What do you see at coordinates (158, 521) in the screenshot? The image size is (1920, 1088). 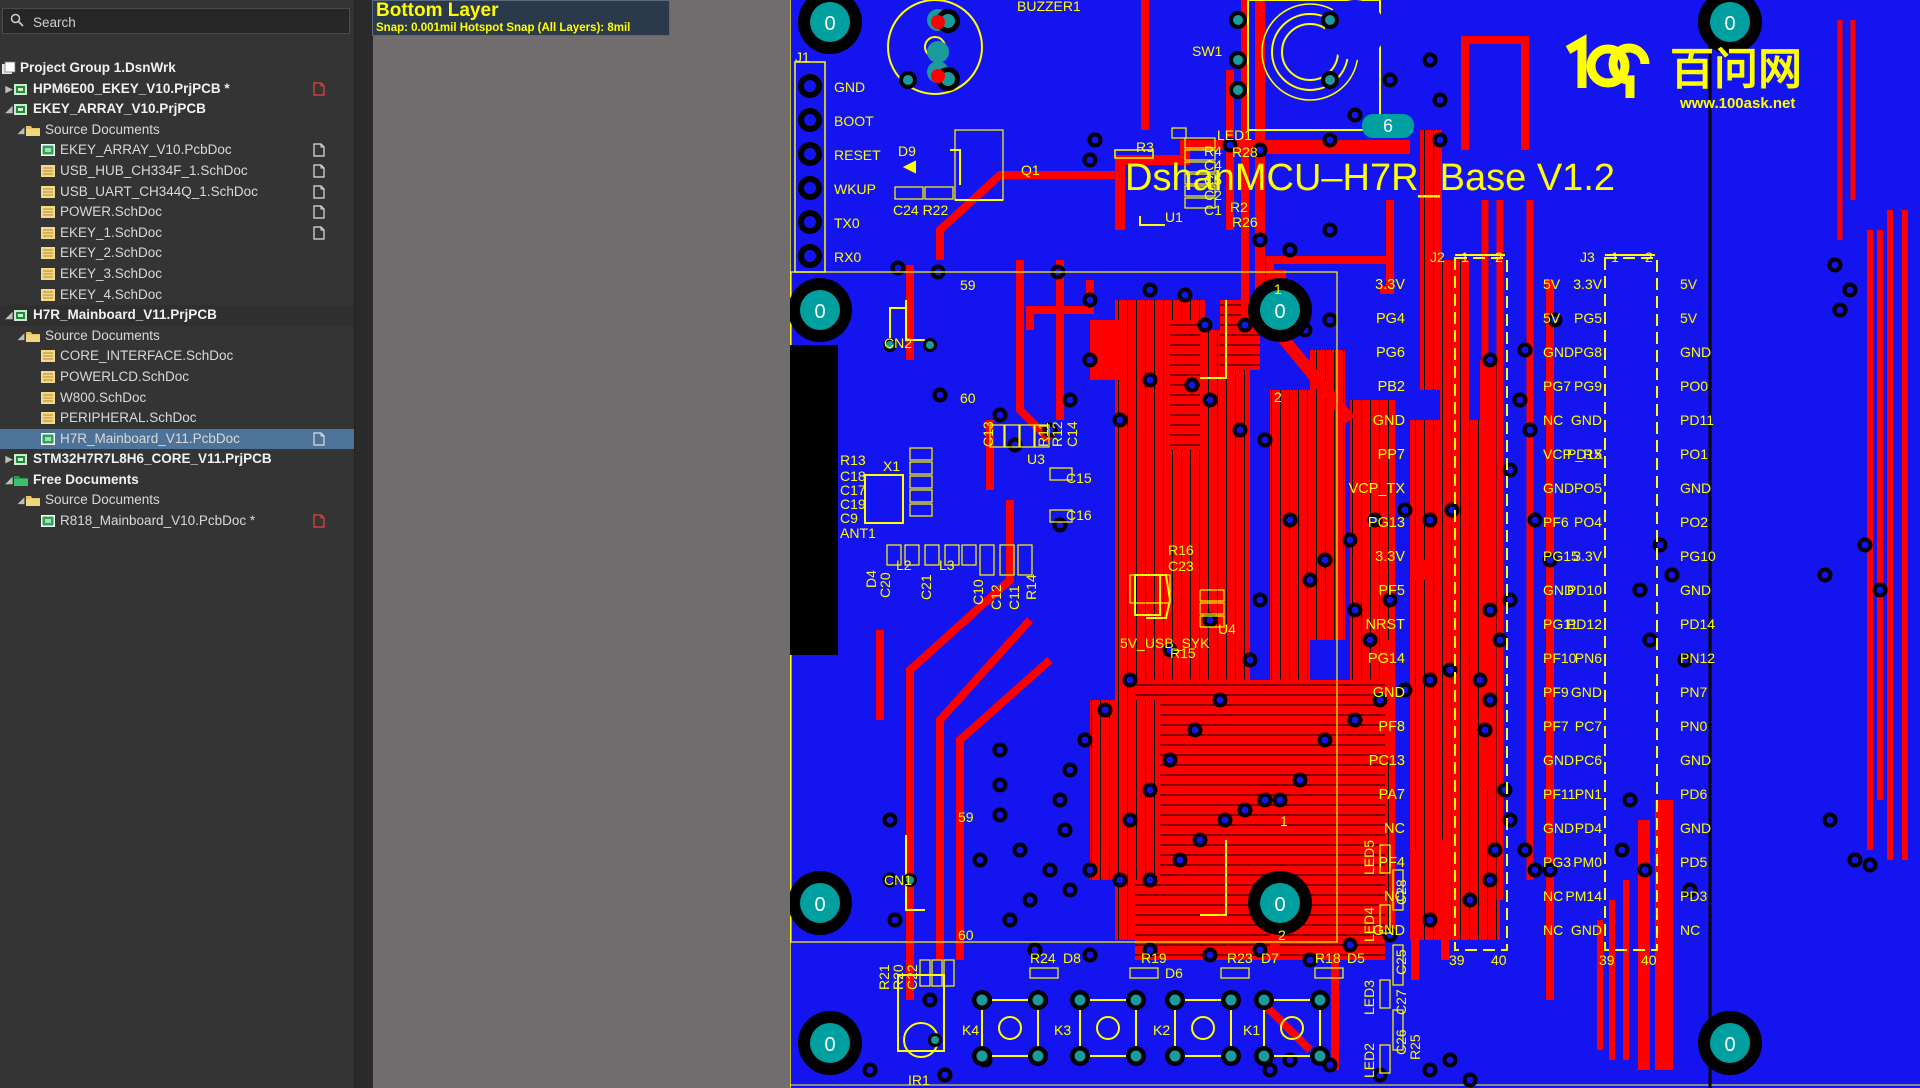 I see `tree-item-label: R818_Mainboard_V10.PcbDoc *` at bounding box center [158, 521].